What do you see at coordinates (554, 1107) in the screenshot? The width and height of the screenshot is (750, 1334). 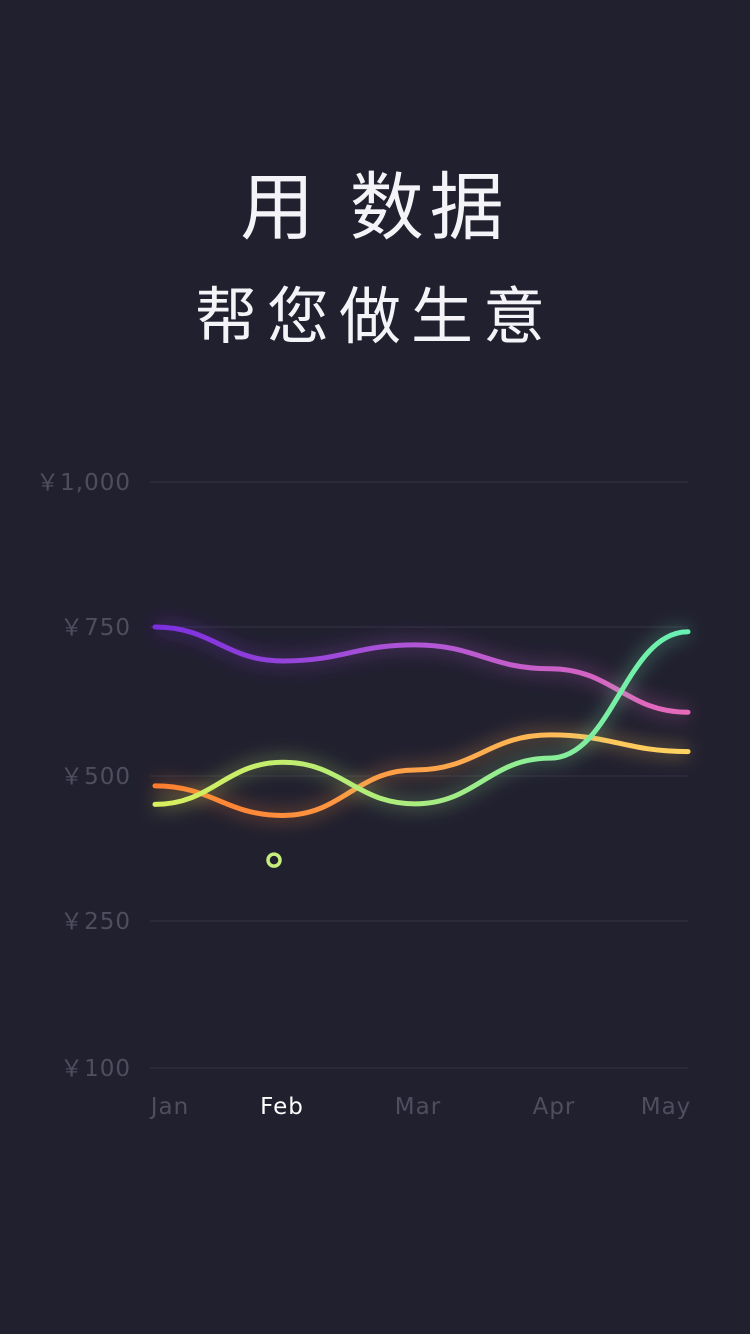 I see `x-tick-label: Apr` at bounding box center [554, 1107].